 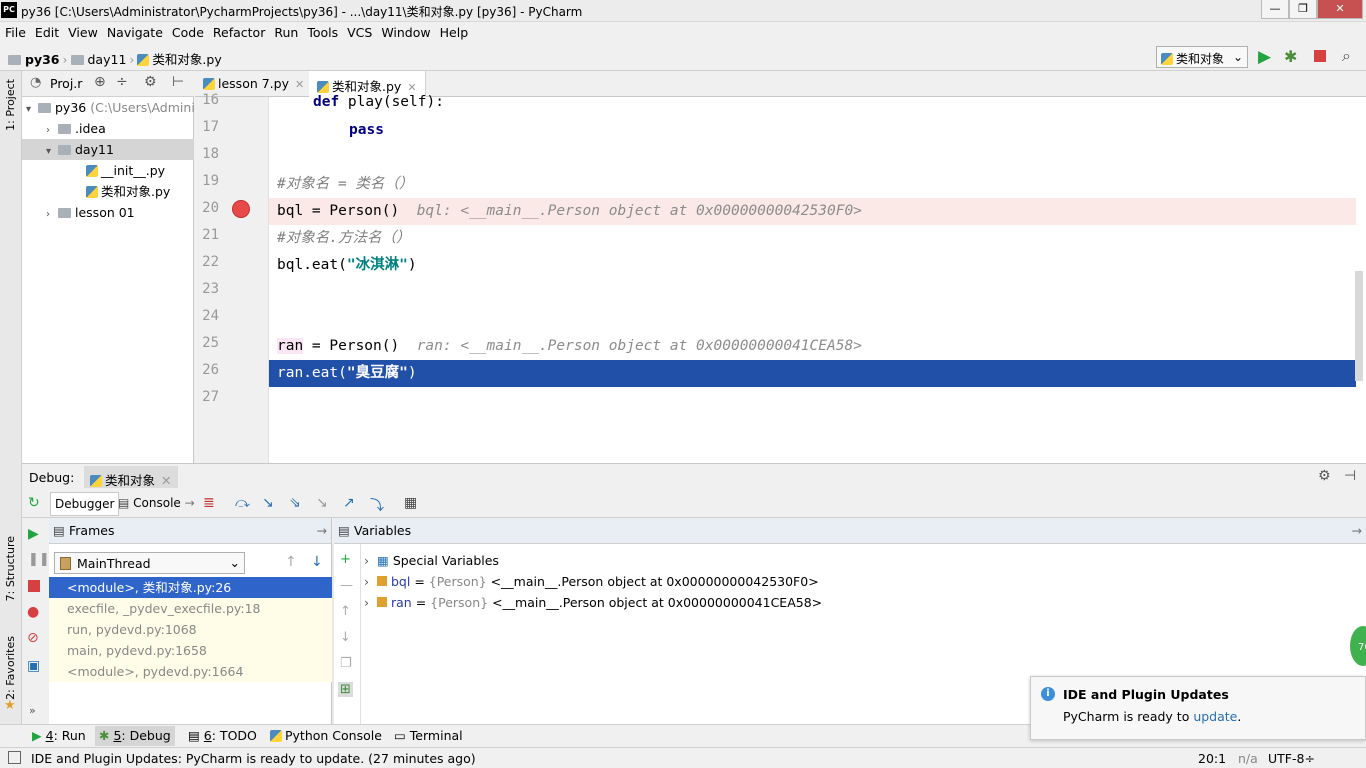 What do you see at coordinates (14, 757) in the screenshot?
I see `toggle-tool-windows-icon` at bounding box center [14, 757].